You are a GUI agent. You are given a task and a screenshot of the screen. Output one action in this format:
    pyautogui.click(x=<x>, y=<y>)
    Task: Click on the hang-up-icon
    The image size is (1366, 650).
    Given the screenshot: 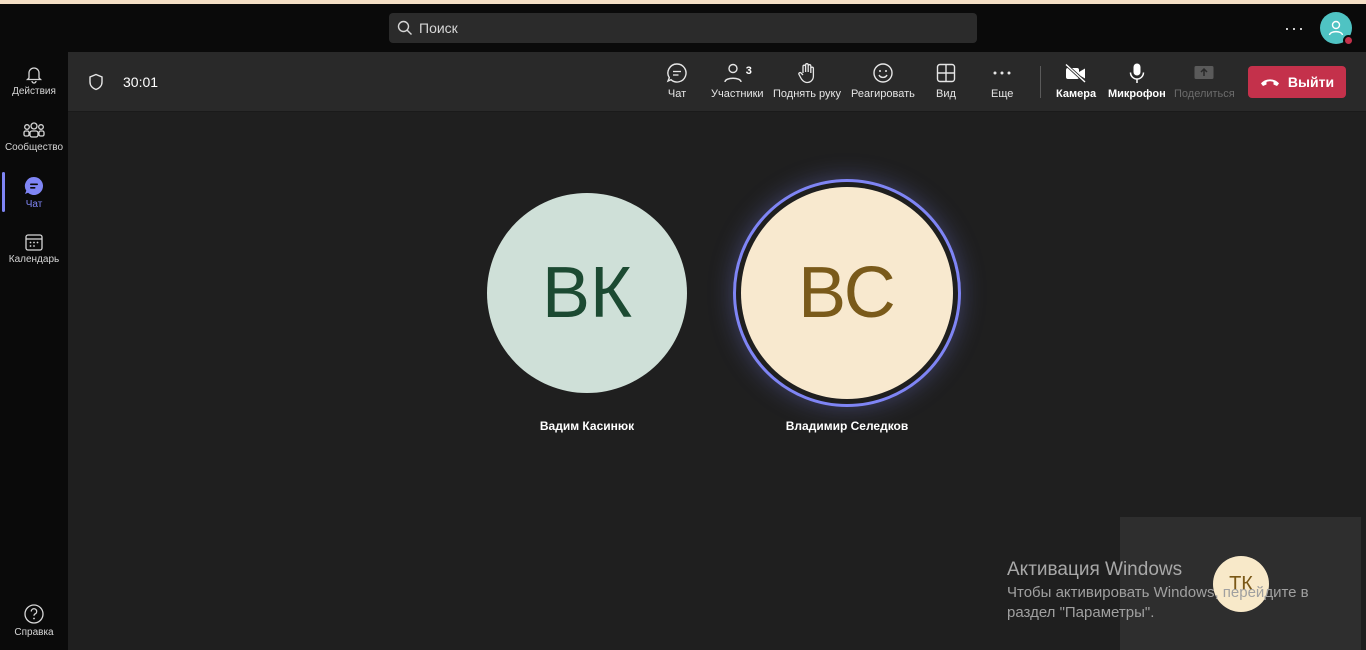 What is the action you would take?
    pyautogui.click(x=1269, y=82)
    